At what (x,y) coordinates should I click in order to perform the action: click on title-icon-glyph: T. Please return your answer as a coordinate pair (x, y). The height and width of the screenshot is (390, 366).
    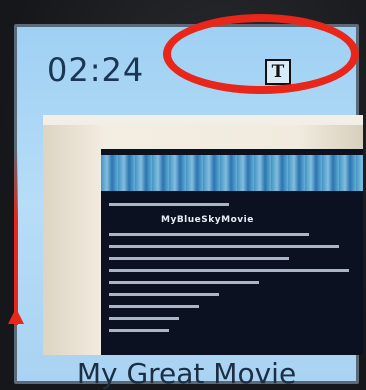
    Looking at the image, I should click on (278, 71).